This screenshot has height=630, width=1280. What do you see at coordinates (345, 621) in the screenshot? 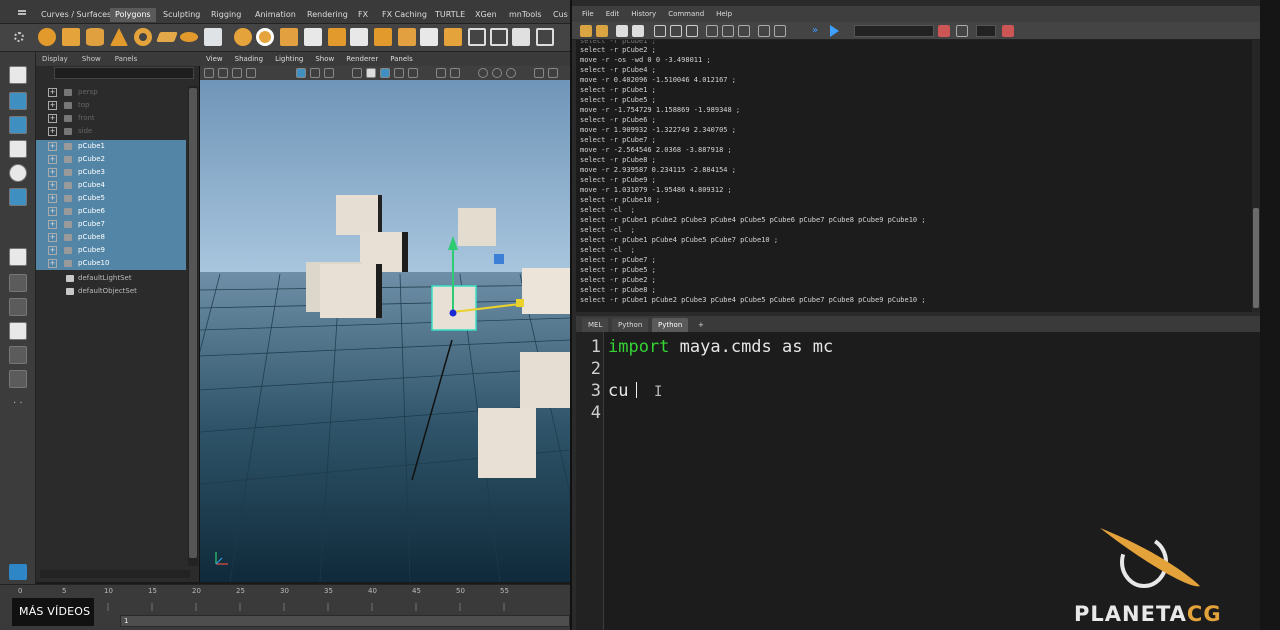
I see `range-slider` at bounding box center [345, 621].